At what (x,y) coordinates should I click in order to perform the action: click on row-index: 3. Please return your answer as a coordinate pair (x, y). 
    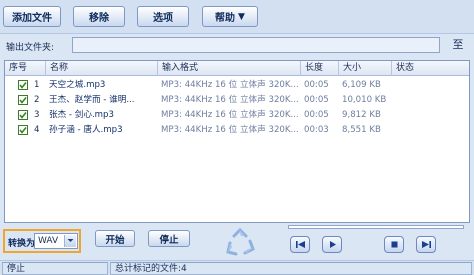
    Looking at the image, I should click on (37, 115).